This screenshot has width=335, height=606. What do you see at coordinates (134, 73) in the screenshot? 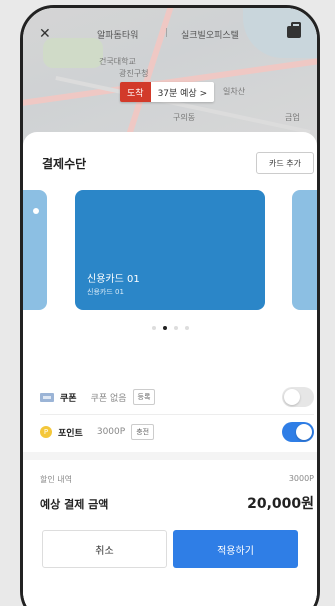
I see `map-label: 광진구청` at bounding box center [134, 73].